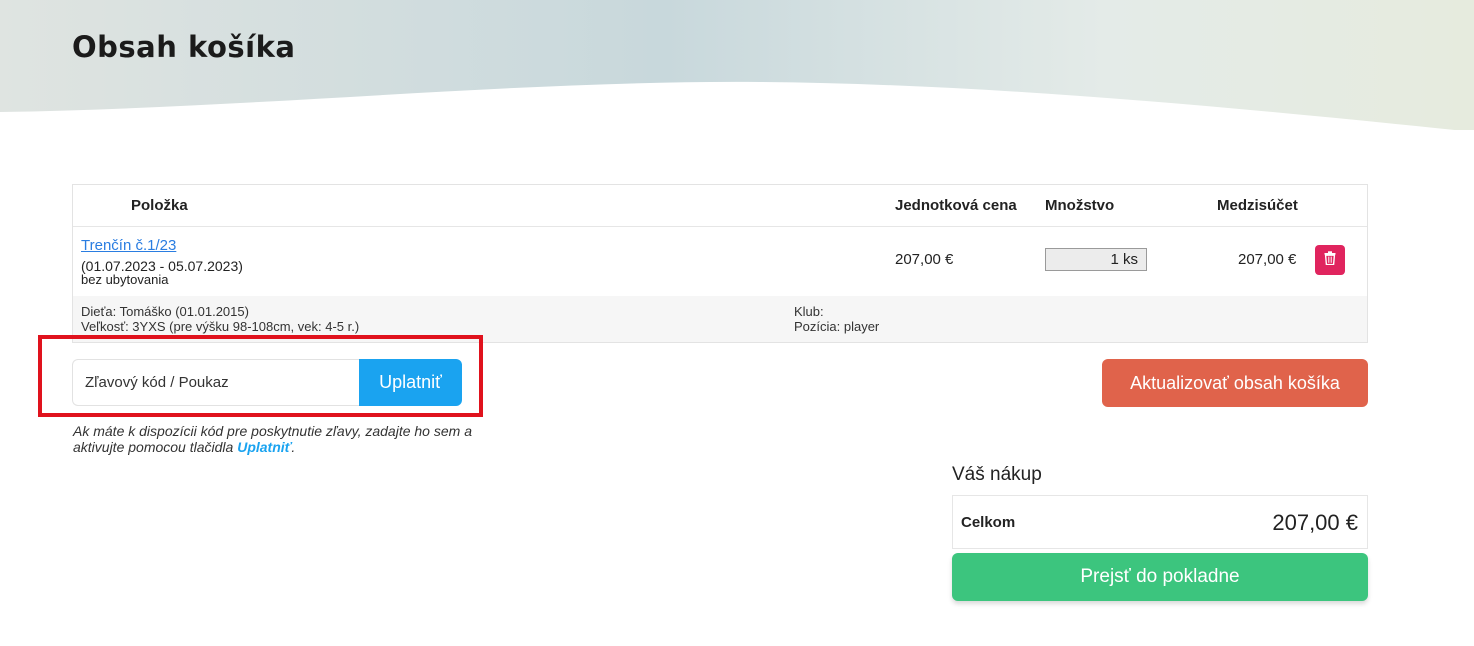 This screenshot has height=646, width=1474. I want to click on summary-box: Celkom 207,00 €, so click(1160, 522).